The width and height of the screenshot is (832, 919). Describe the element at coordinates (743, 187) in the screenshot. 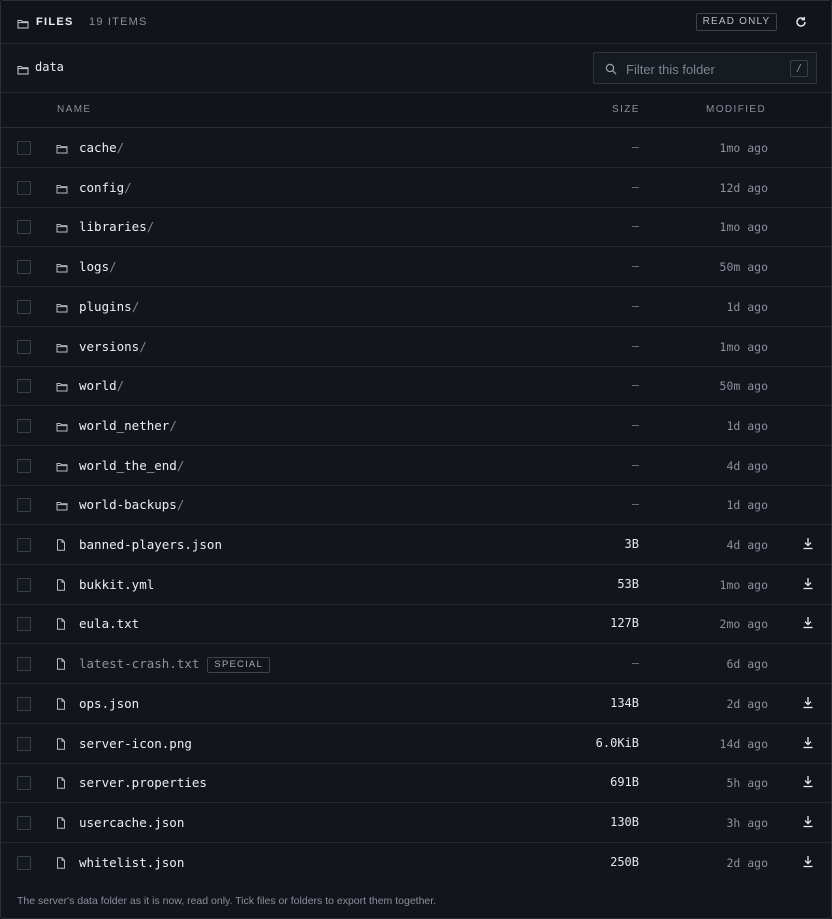

I see `modified-time: 12d ago` at that location.